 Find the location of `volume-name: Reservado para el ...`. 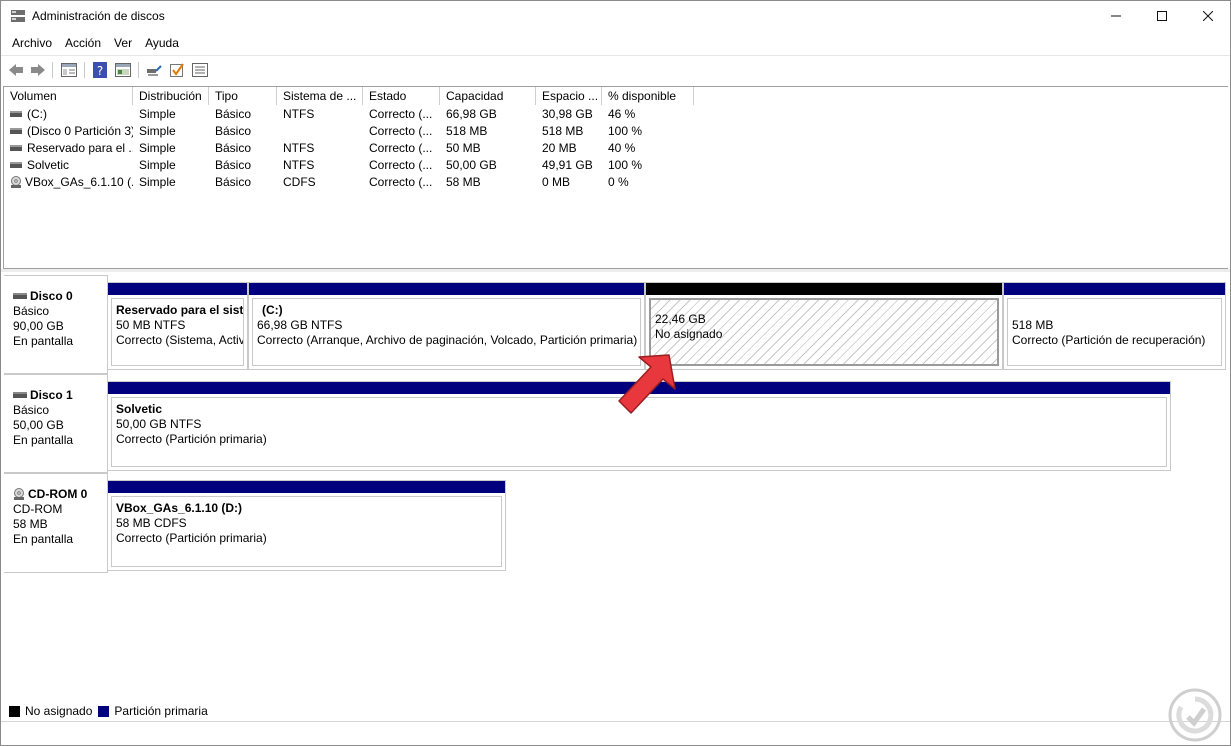

volume-name: Reservado para el ... is located at coordinates (80, 148).